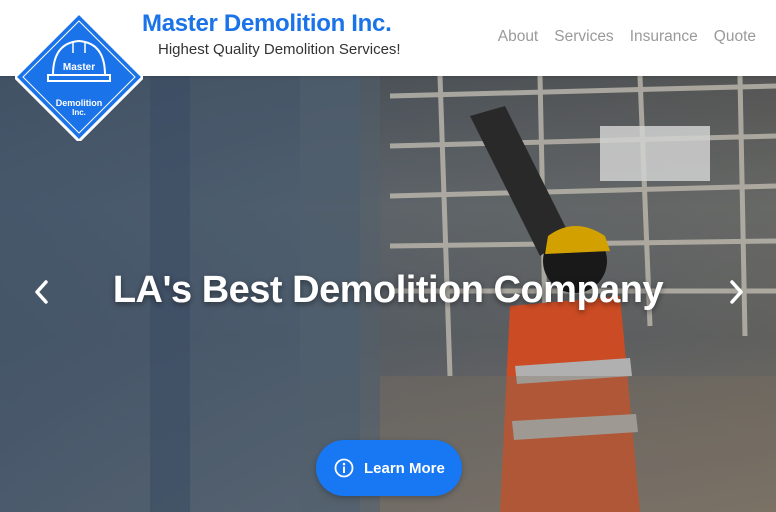 Image resolution: width=776 pixels, height=512 pixels. Describe the element at coordinates (583, 37) in the screenshot. I see `nav-services: Services` at that location.